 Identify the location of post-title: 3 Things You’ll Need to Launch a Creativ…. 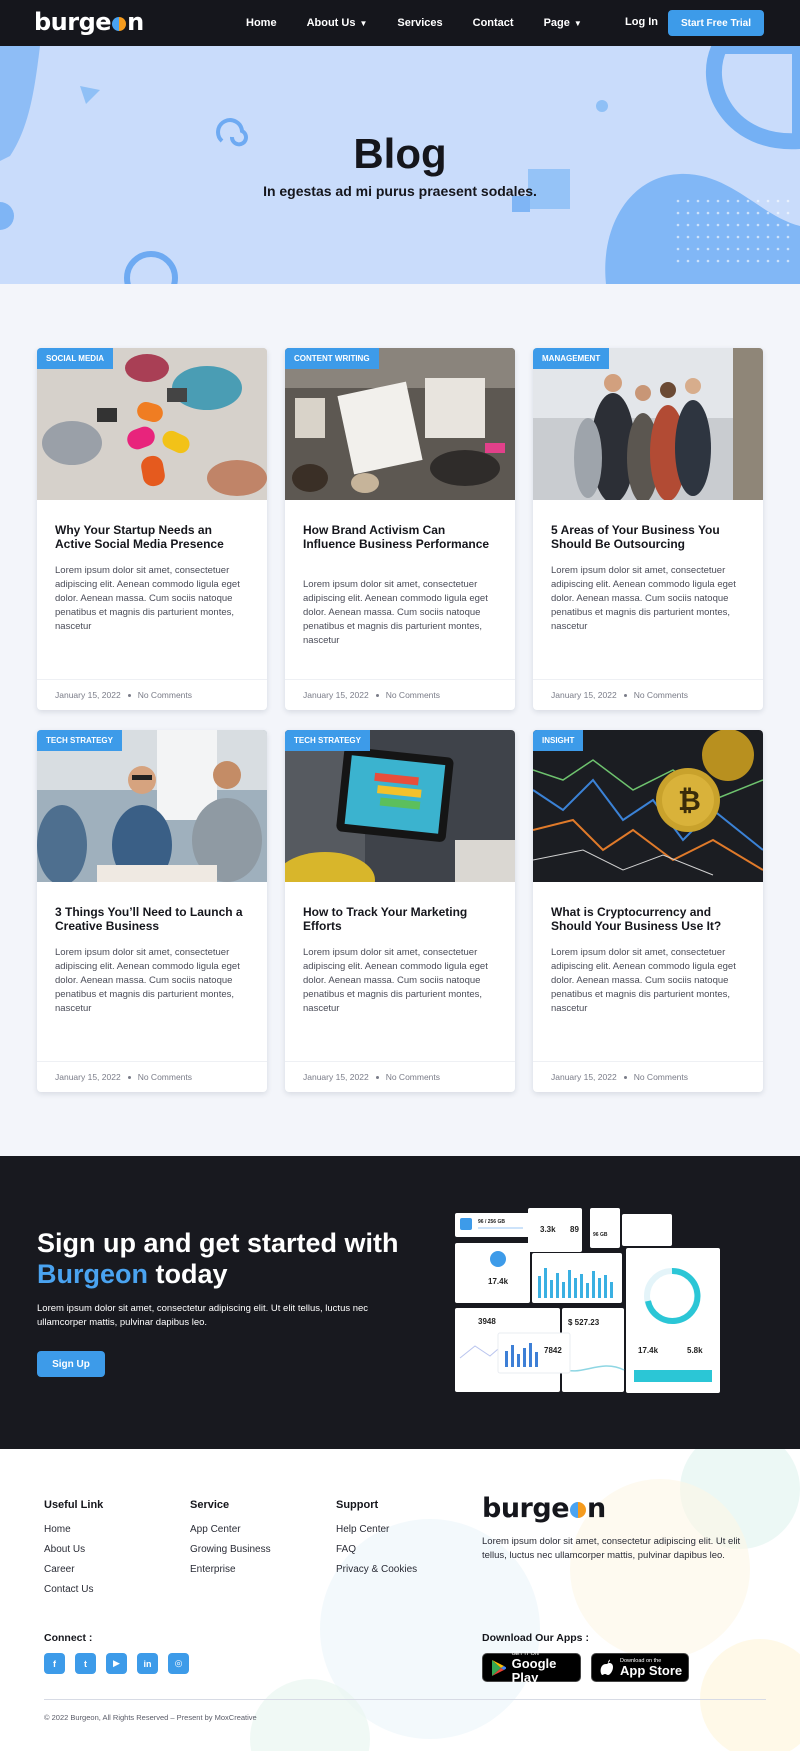
(152, 919).